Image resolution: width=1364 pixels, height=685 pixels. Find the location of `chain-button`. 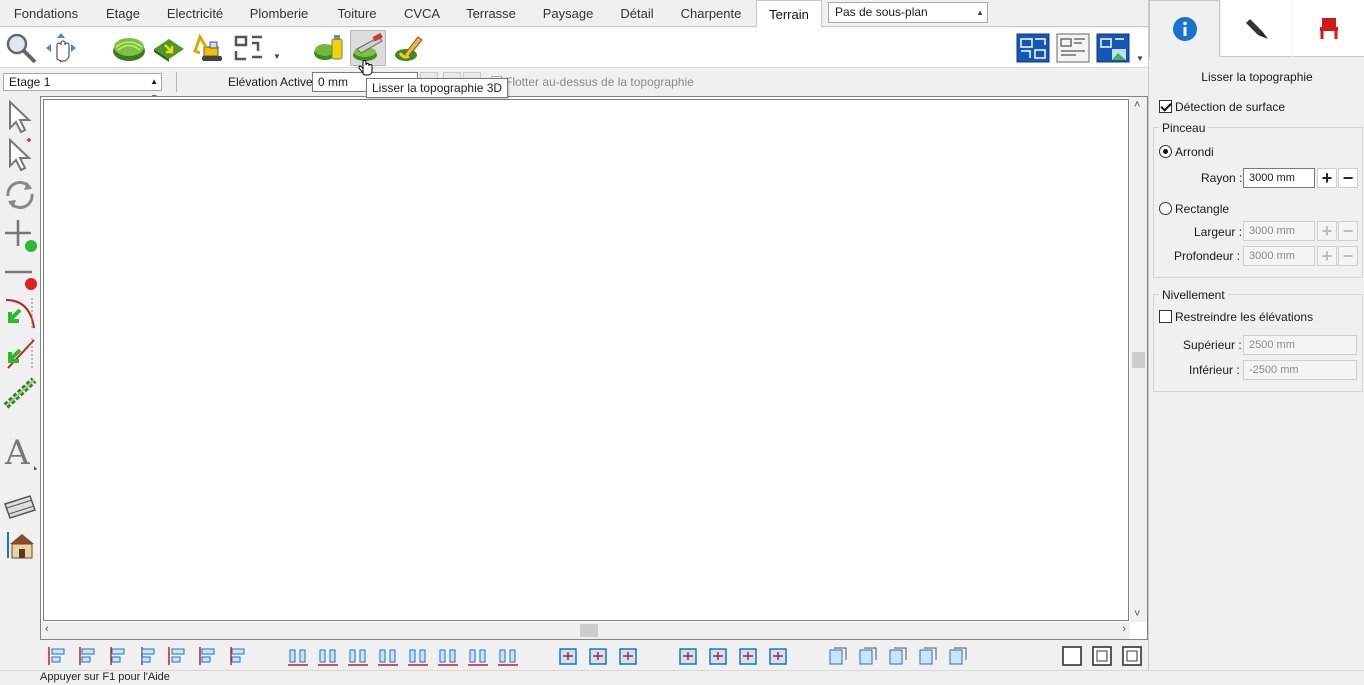

chain-button is located at coordinates (20, 393).